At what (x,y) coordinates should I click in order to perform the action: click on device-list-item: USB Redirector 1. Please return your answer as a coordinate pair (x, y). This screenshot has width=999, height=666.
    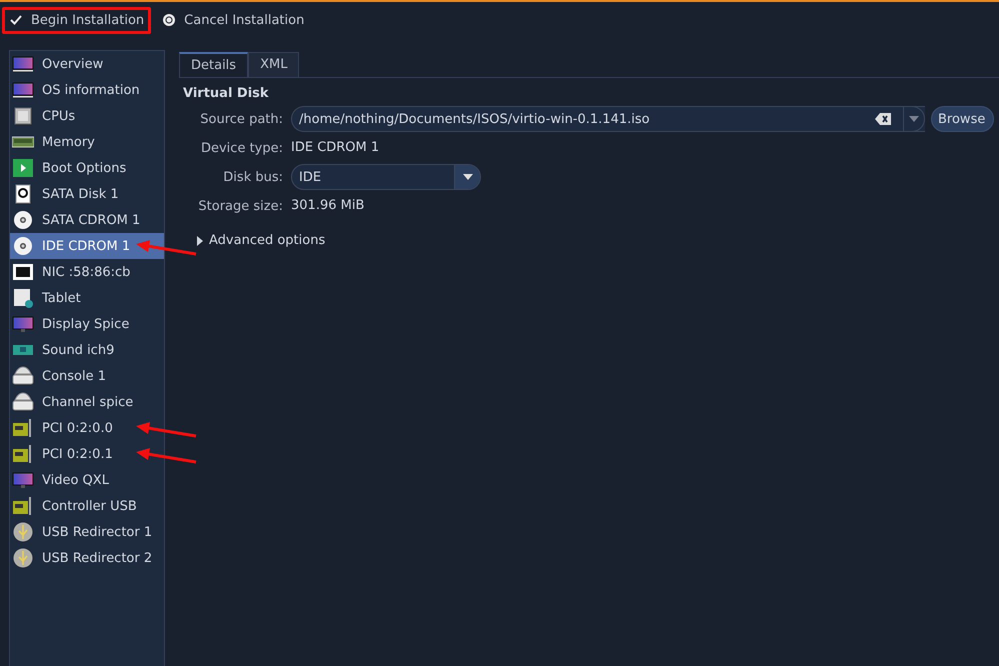
    Looking at the image, I should click on (87, 532).